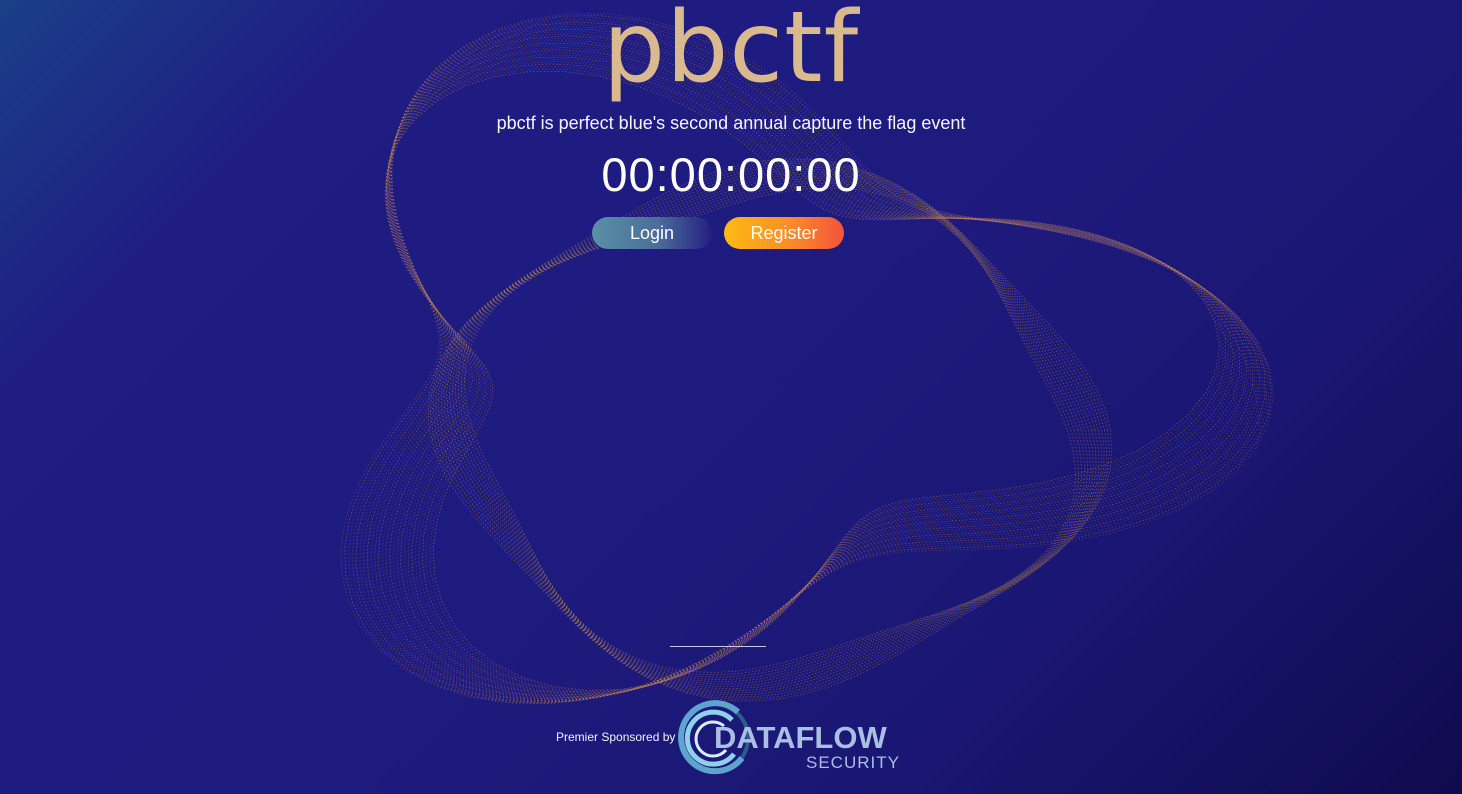  What do you see at coordinates (616, 737) in the screenshot?
I see `sponsor-label: Premier Sponsored by` at bounding box center [616, 737].